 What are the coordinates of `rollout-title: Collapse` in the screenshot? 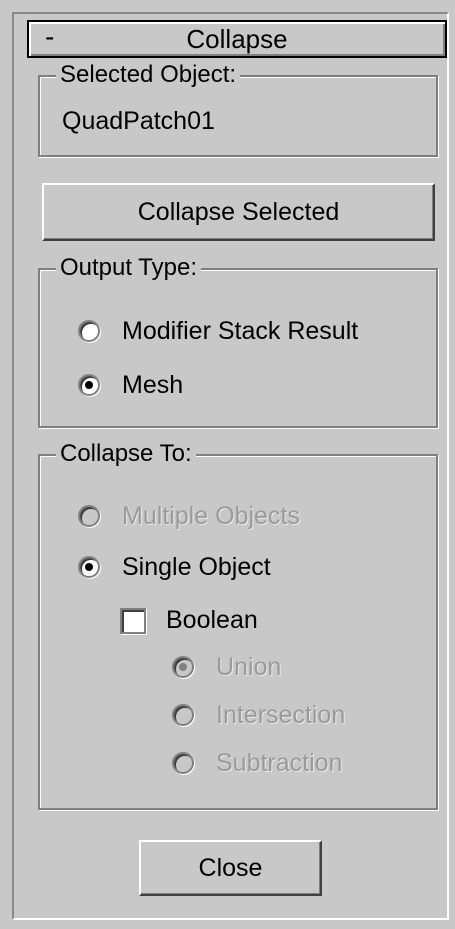 It's located at (237, 39).